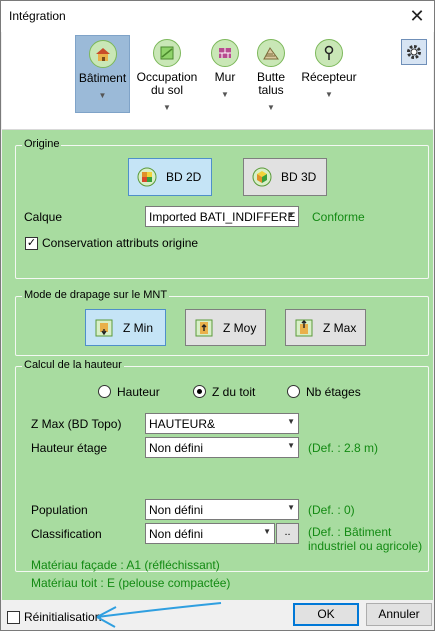 Image resolution: width=435 pixels, height=631 pixels. I want to click on bd3d-button: BD 3D, so click(285, 177).